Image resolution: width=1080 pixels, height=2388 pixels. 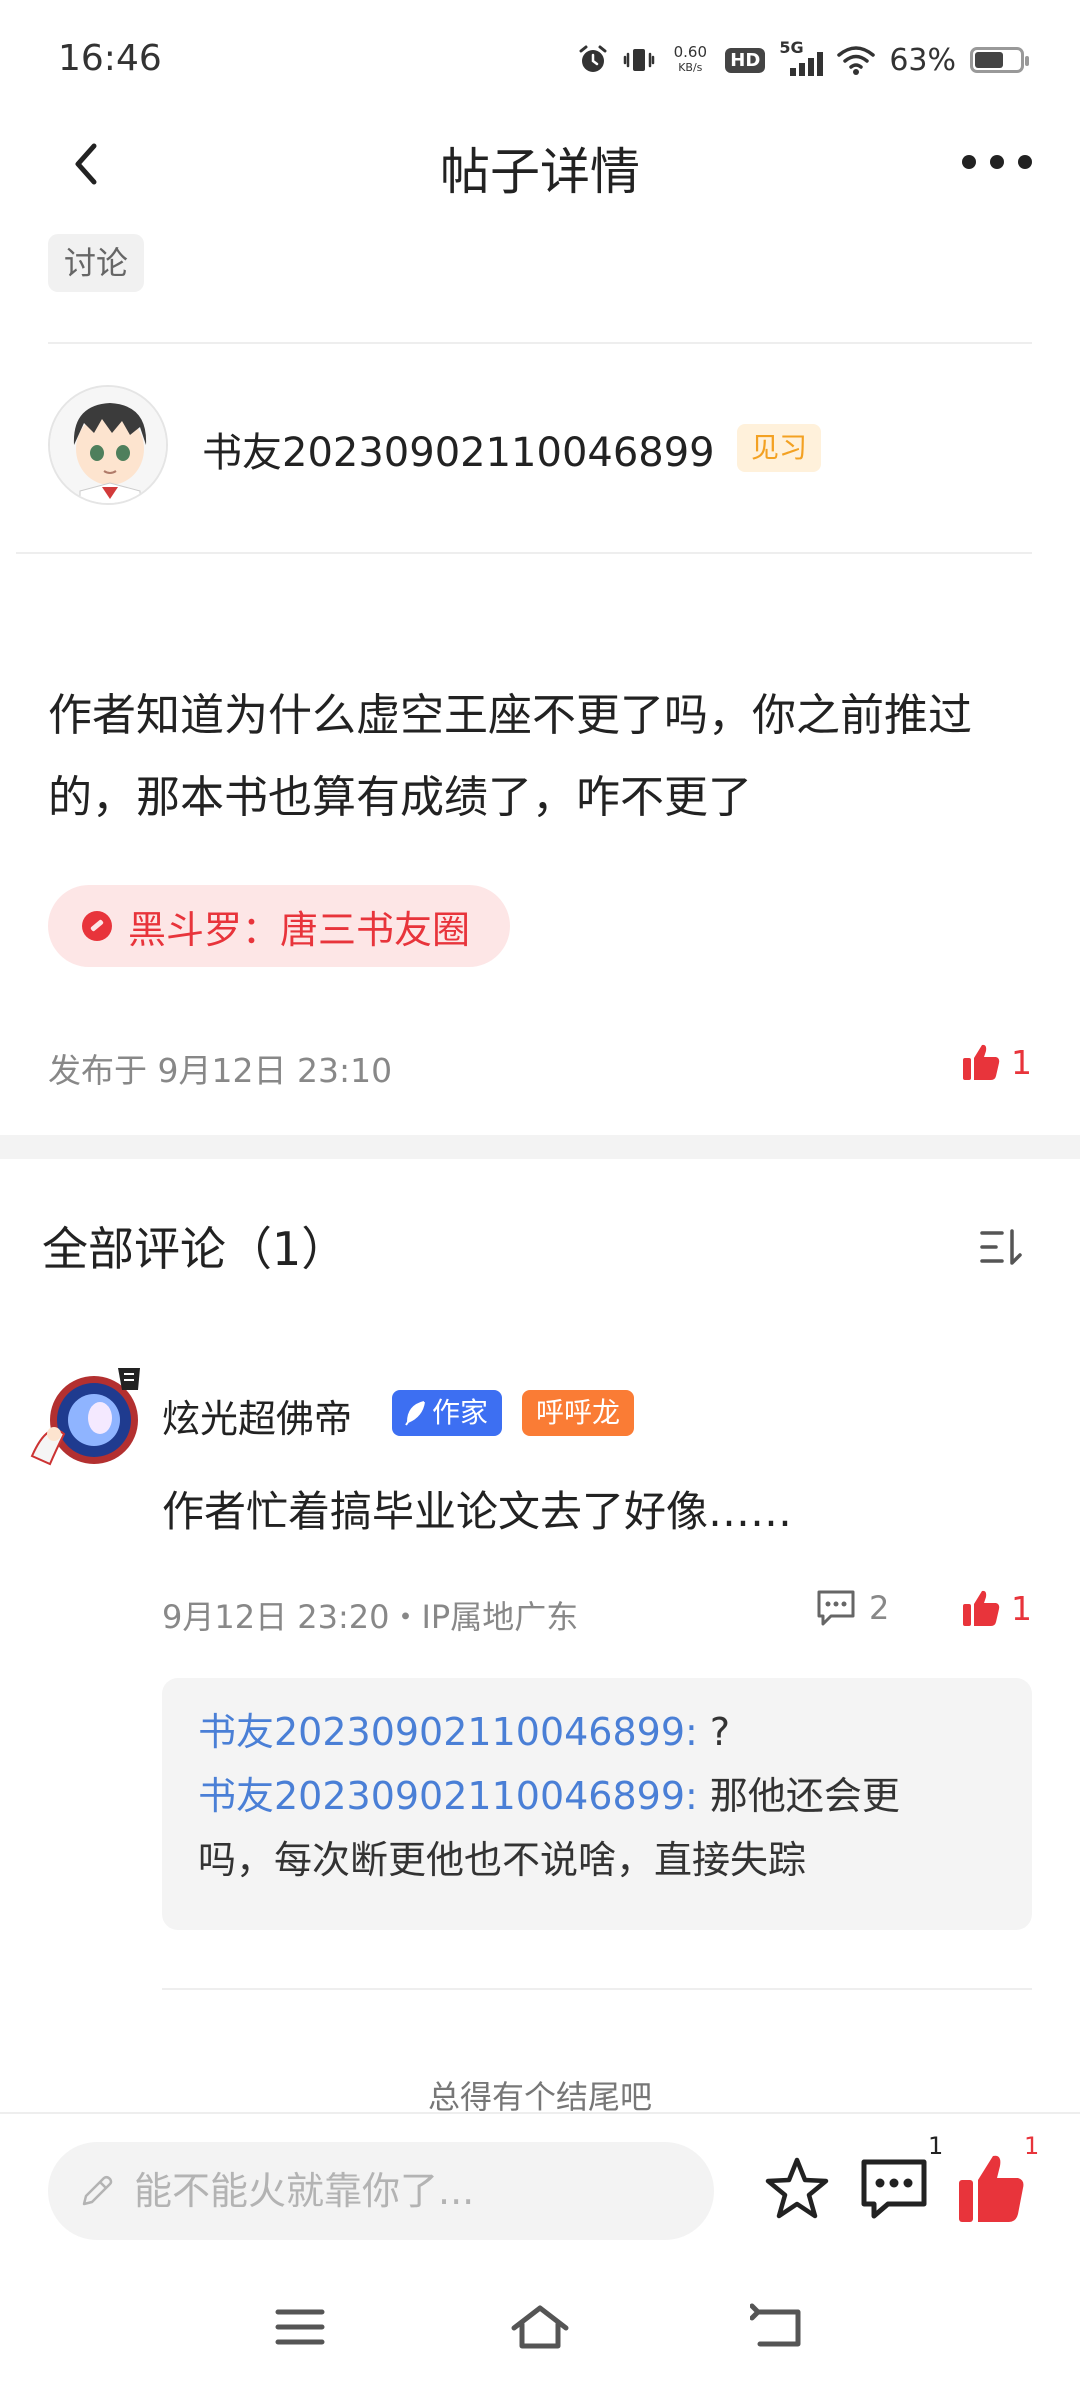 I want to click on author-avatar, so click(x=108, y=445).